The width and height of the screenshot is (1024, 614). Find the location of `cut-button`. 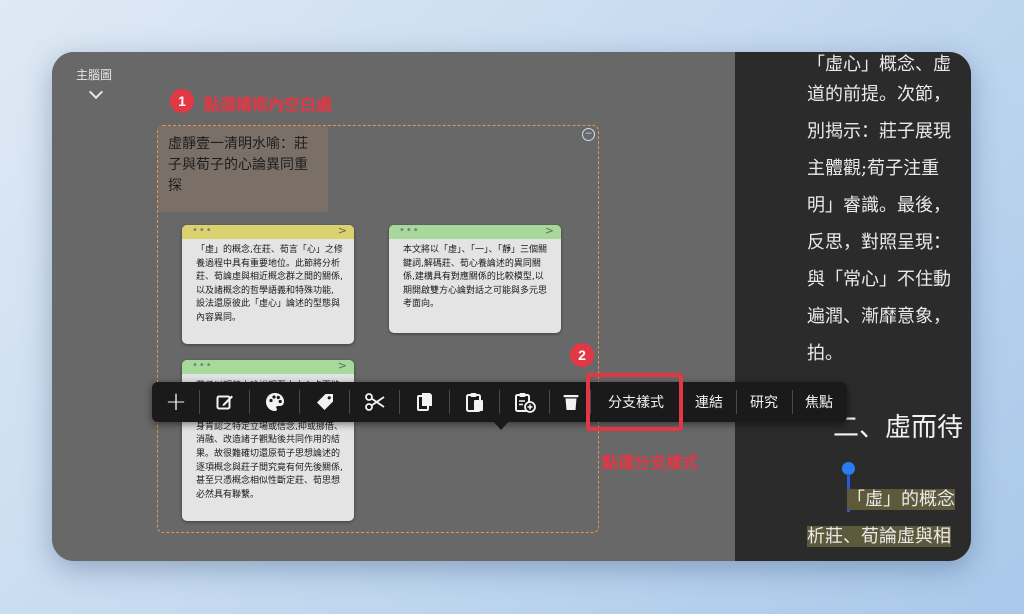

cut-button is located at coordinates (375, 402).